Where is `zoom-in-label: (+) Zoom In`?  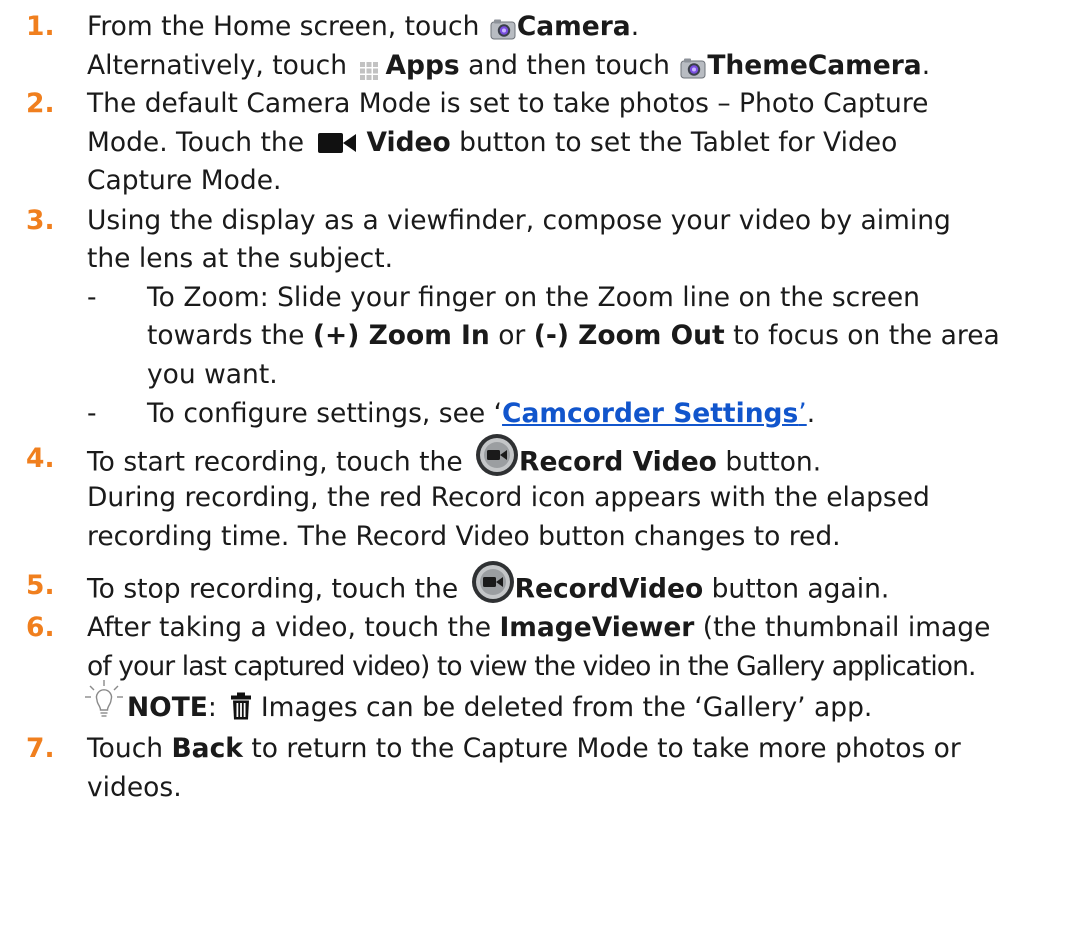
zoom-in-label: (+) Zoom In is located at coordinates (401, 335).